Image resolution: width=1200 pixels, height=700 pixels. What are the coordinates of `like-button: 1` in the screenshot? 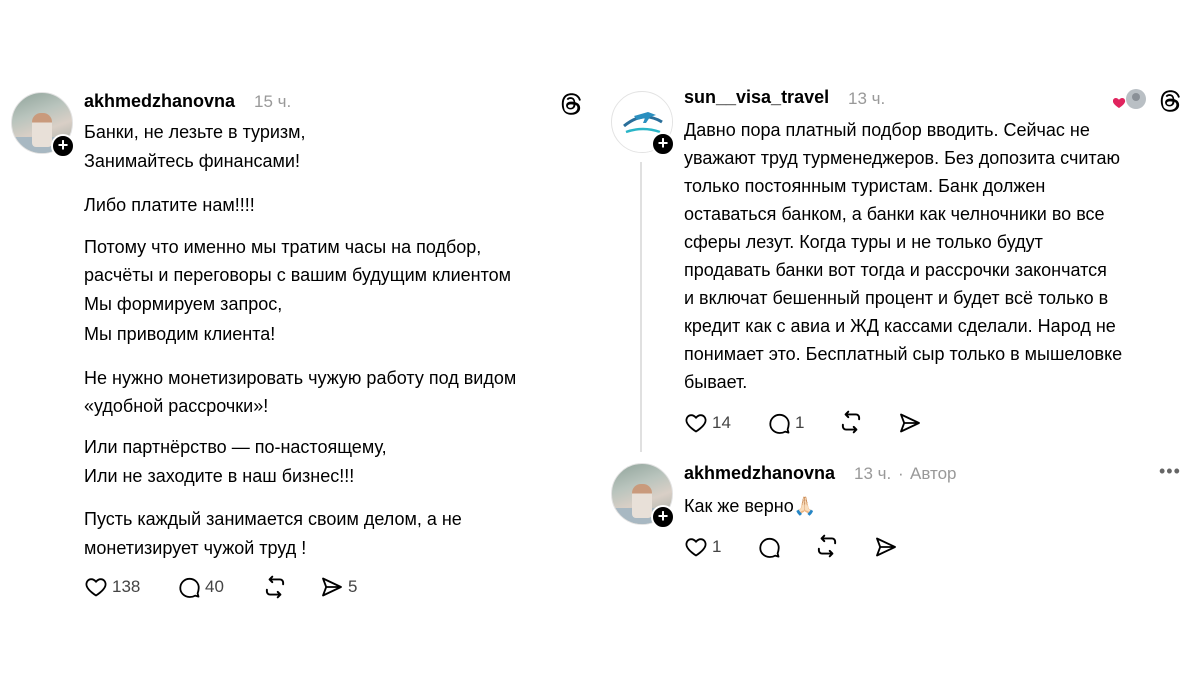 It's located at (702, 547).